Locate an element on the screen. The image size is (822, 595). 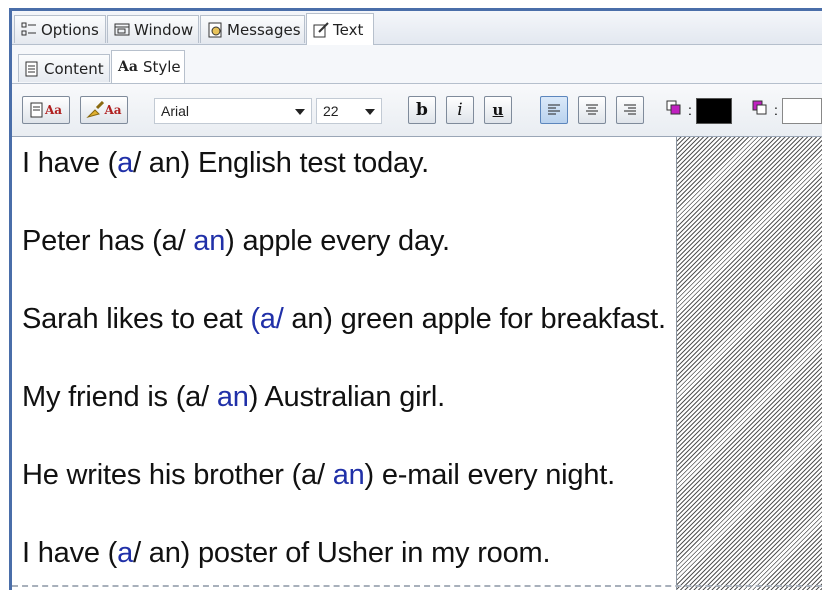
sentence-line: Peter has (a/ an) apple every day. is located at coordinates (236, 241).